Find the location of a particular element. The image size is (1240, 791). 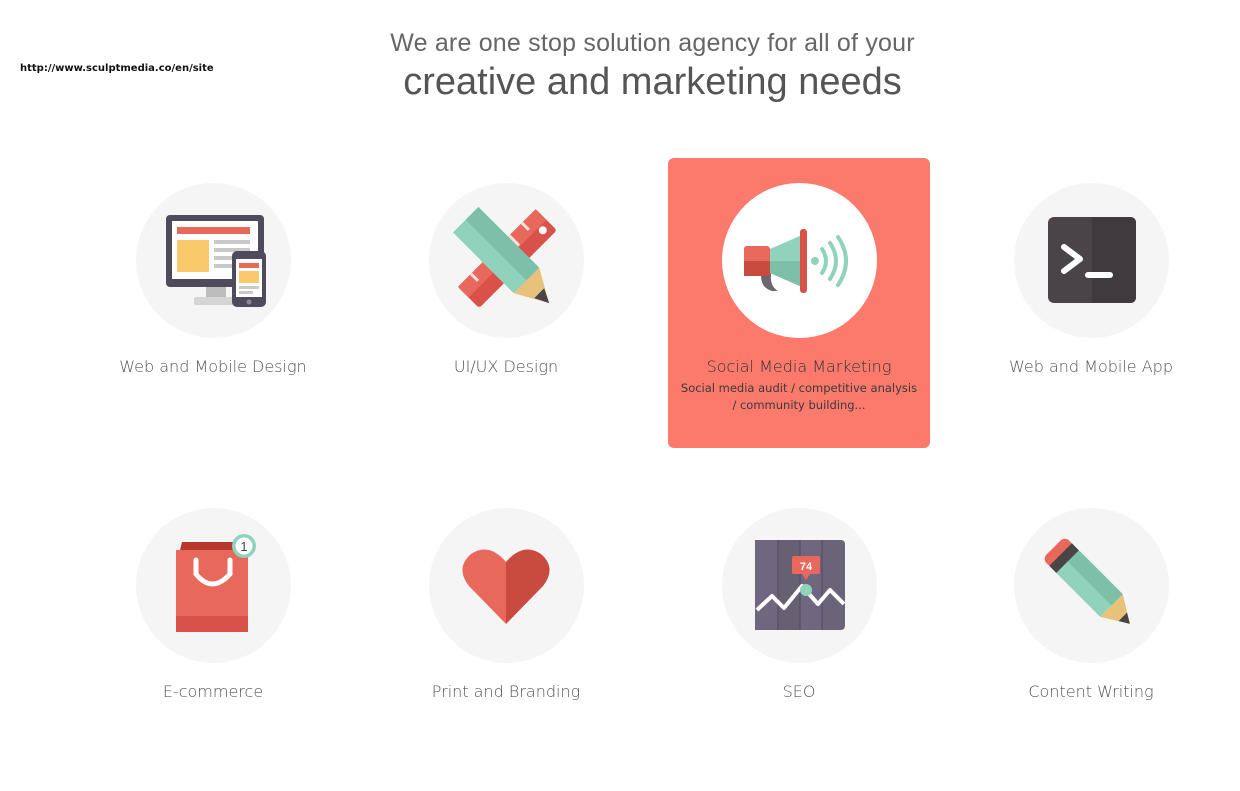

service-title: Print and Branding is located at coordinates (506, 691).